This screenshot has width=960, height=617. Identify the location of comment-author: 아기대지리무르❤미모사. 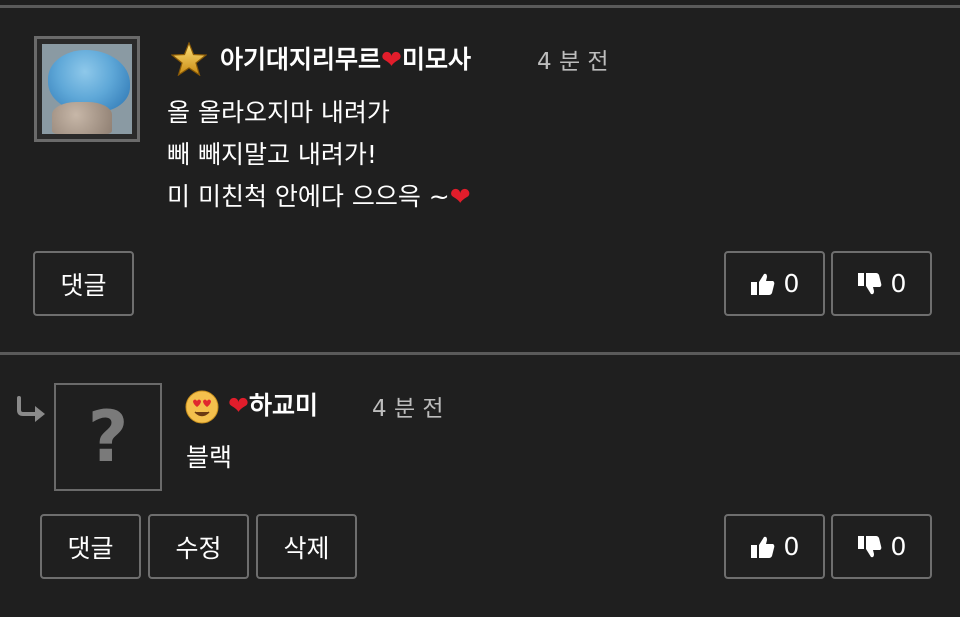
(345, 58).